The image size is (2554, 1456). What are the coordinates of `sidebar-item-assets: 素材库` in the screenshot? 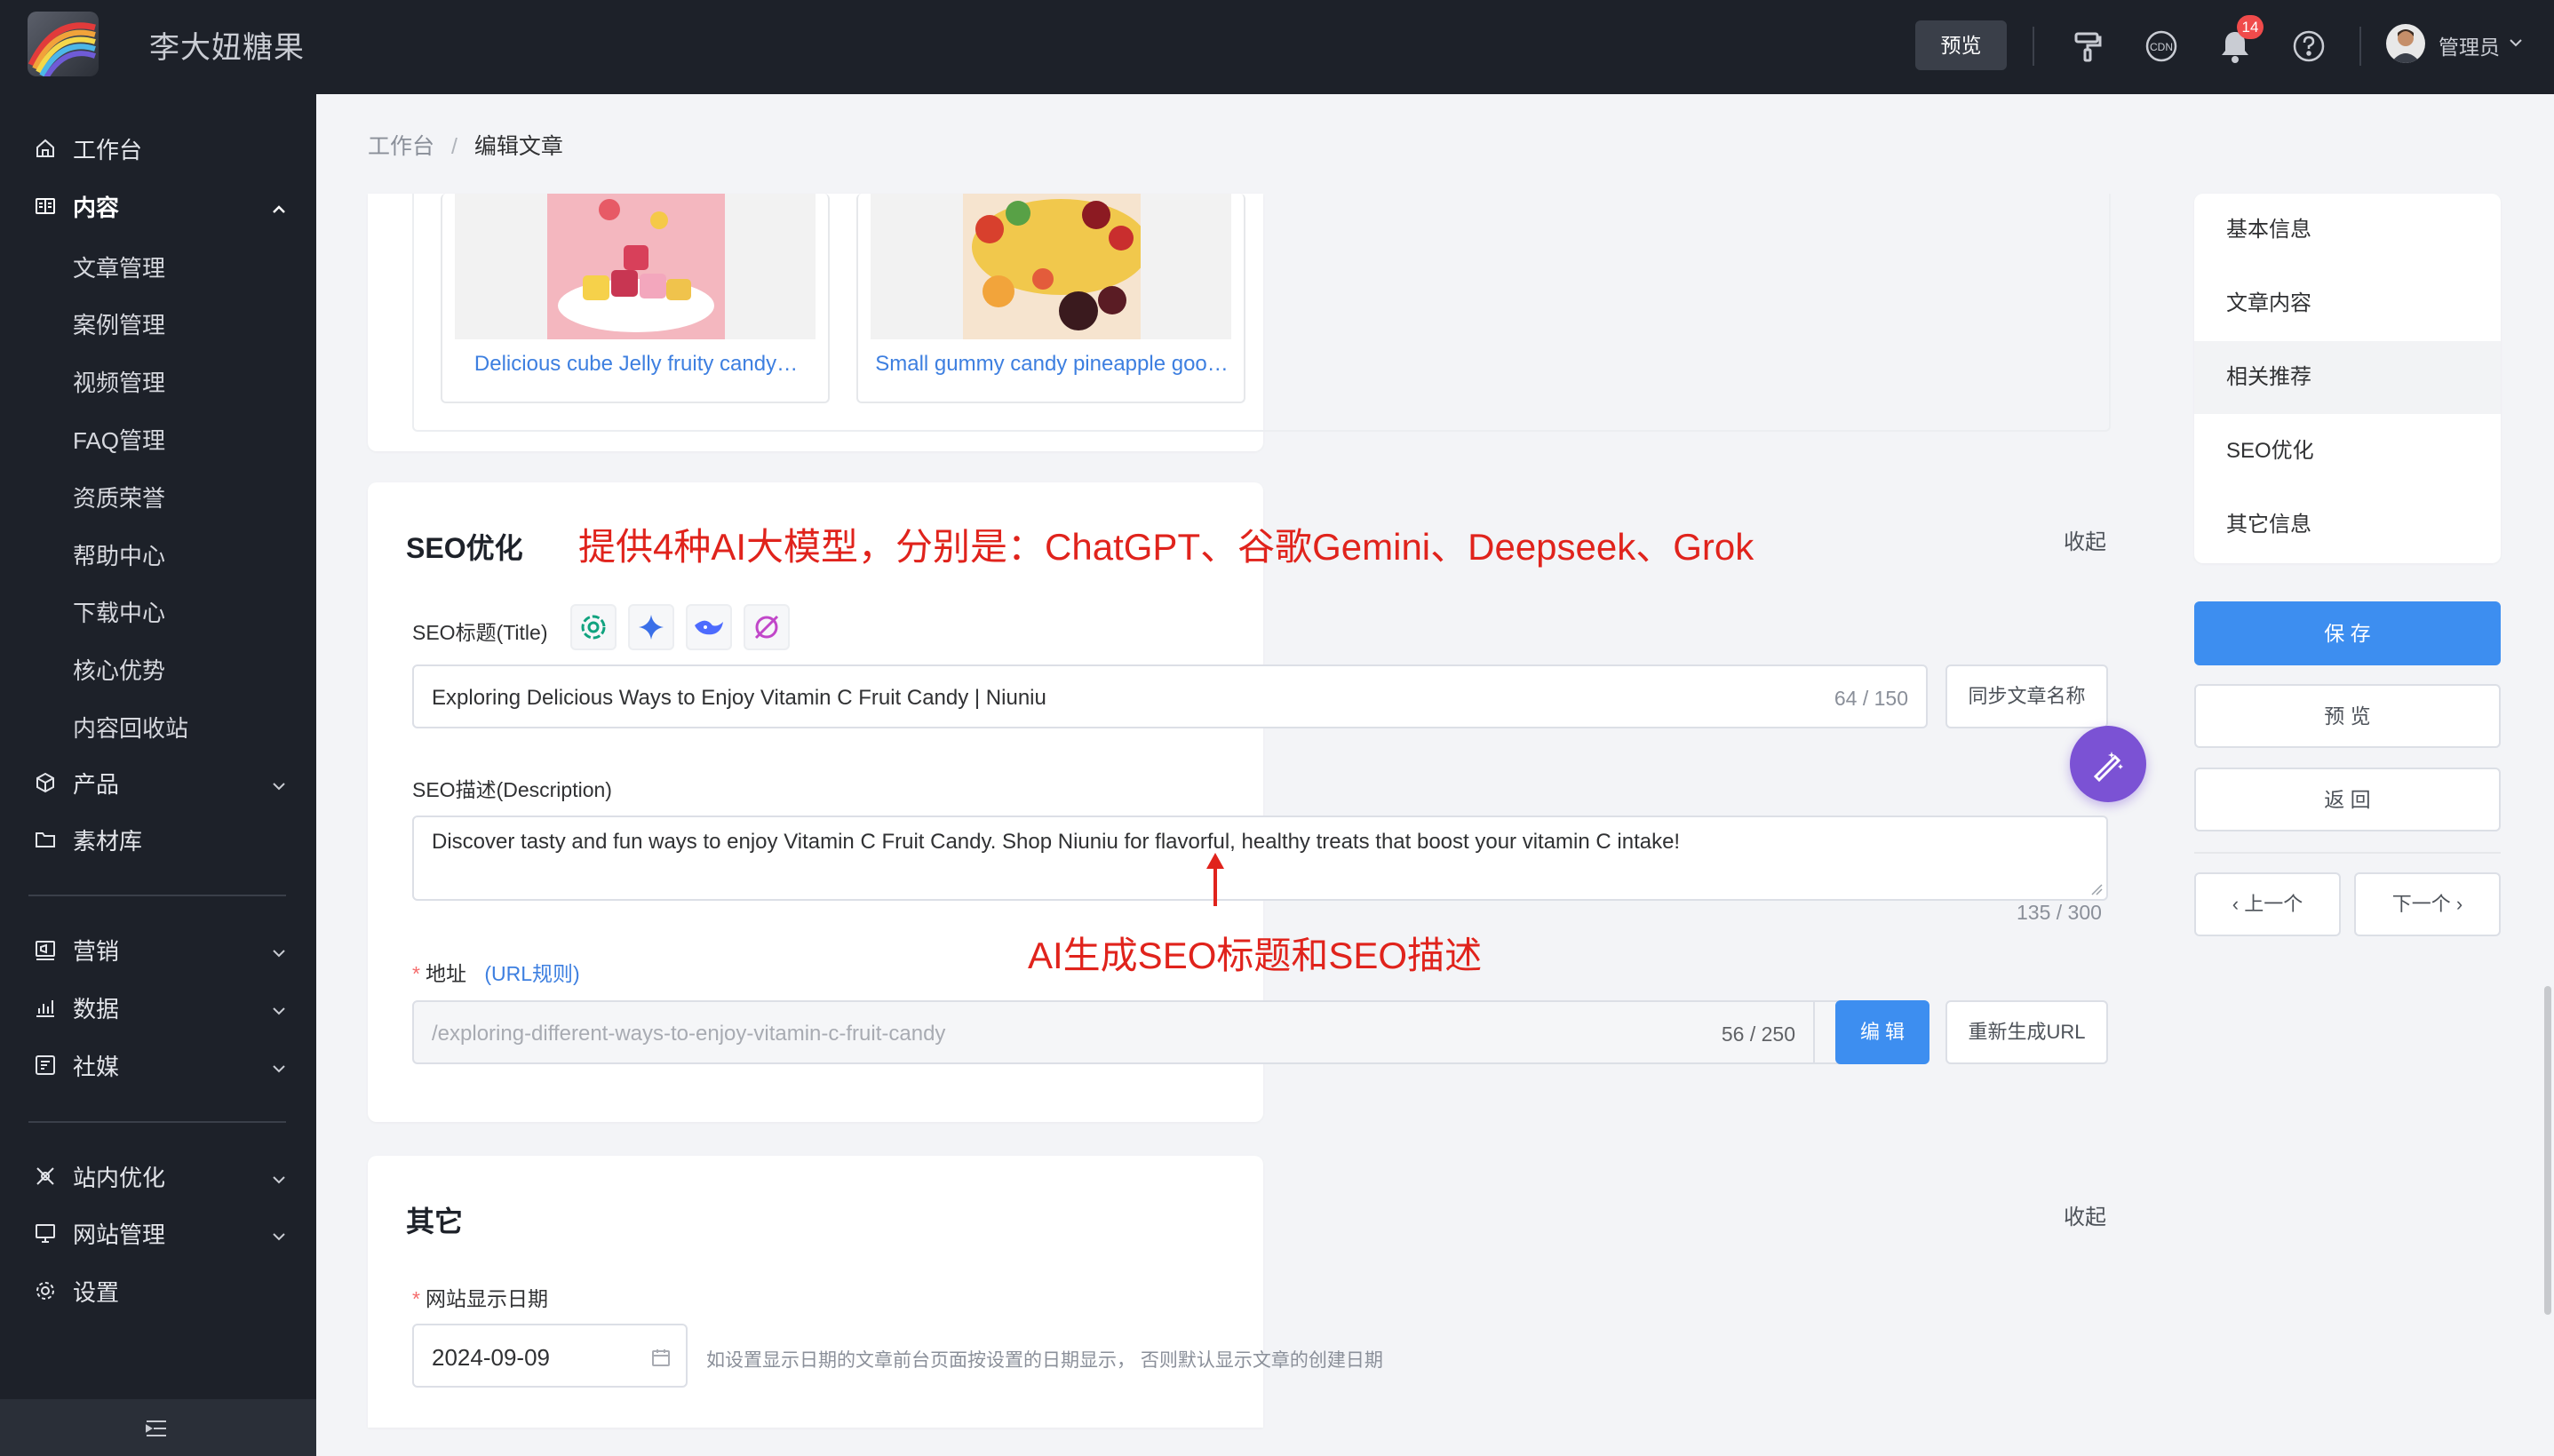 It's located at (158, 839).